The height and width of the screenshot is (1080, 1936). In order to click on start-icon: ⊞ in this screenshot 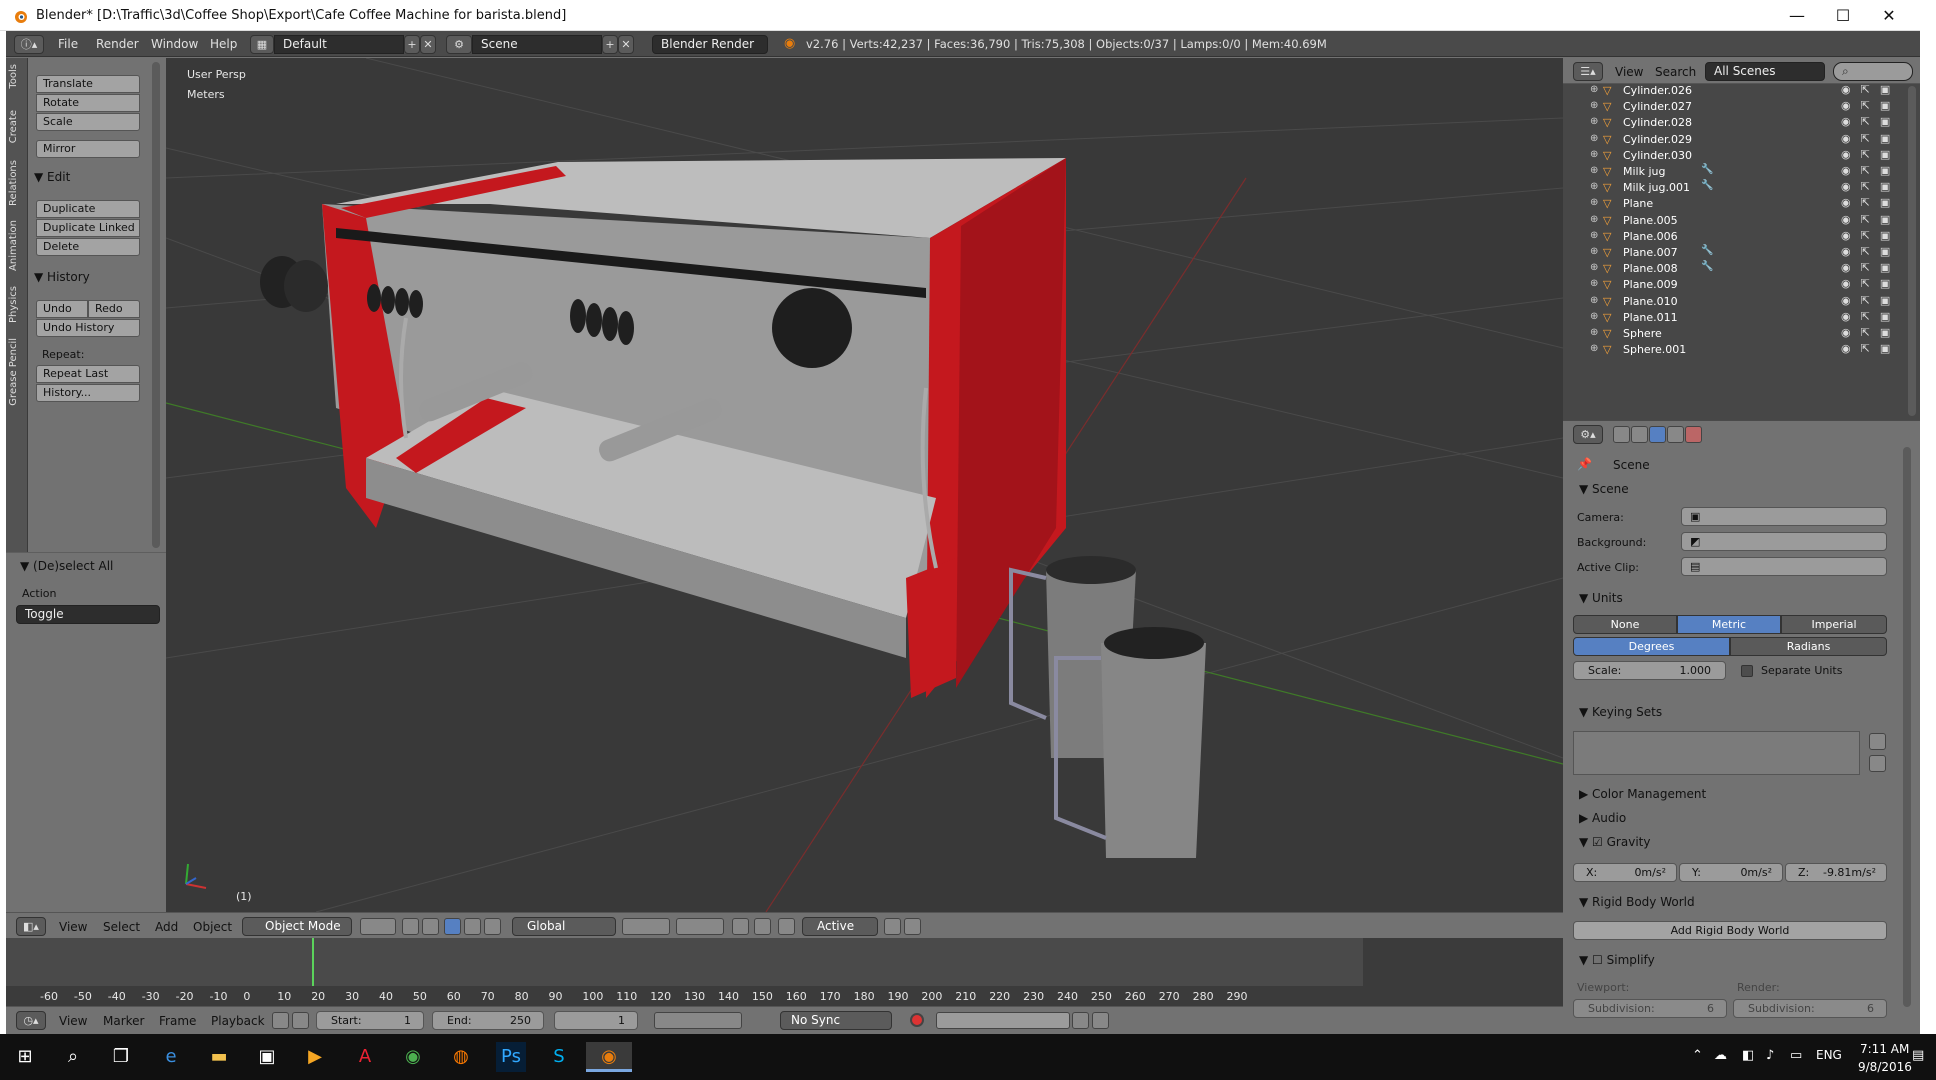, I will do `click(25, 1057)`.